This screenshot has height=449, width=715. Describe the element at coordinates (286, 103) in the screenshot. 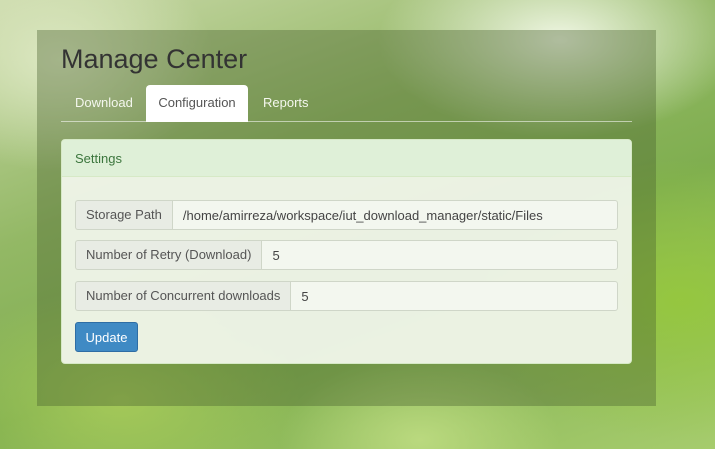

I see `tab-reports: Reports` at that location.